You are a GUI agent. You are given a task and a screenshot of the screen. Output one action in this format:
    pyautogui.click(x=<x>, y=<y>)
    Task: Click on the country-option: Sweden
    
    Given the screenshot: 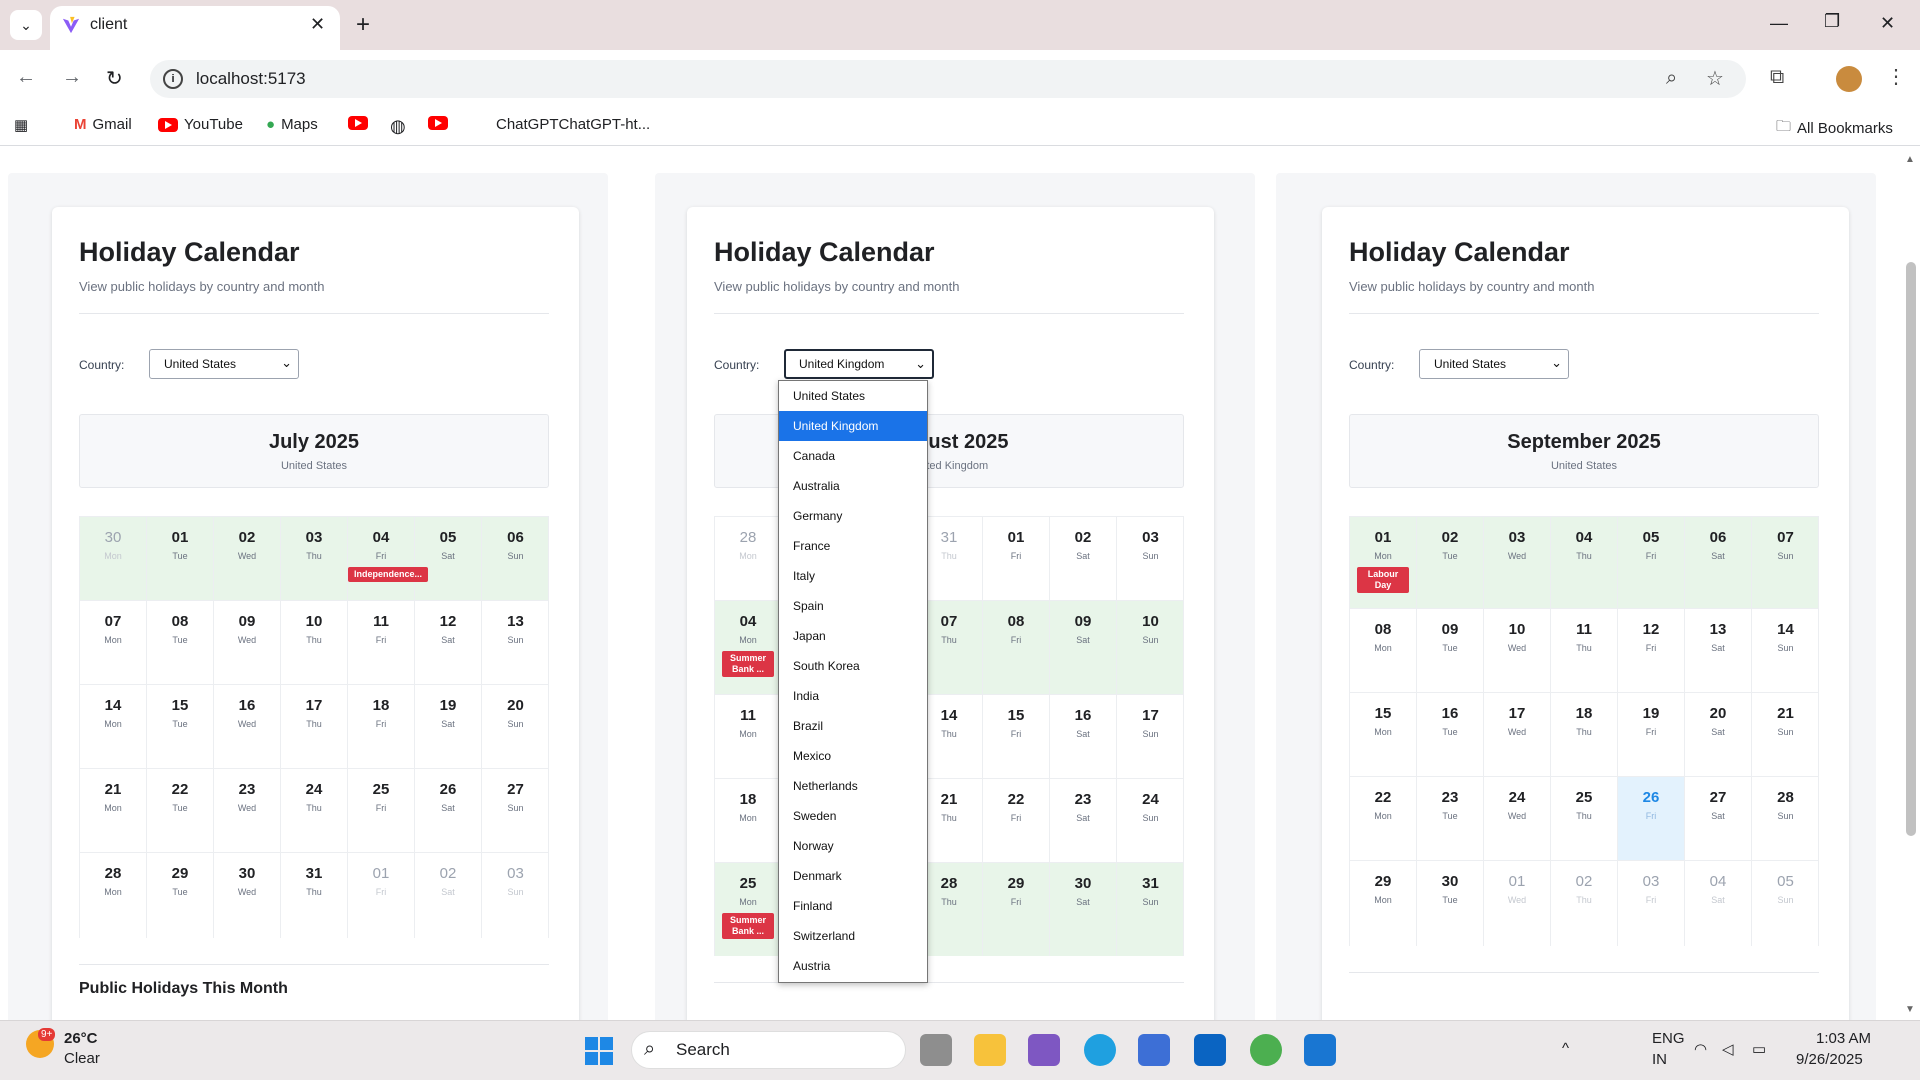 What is the action you would take?
    pyautogui.click(x=853, y=816)
    